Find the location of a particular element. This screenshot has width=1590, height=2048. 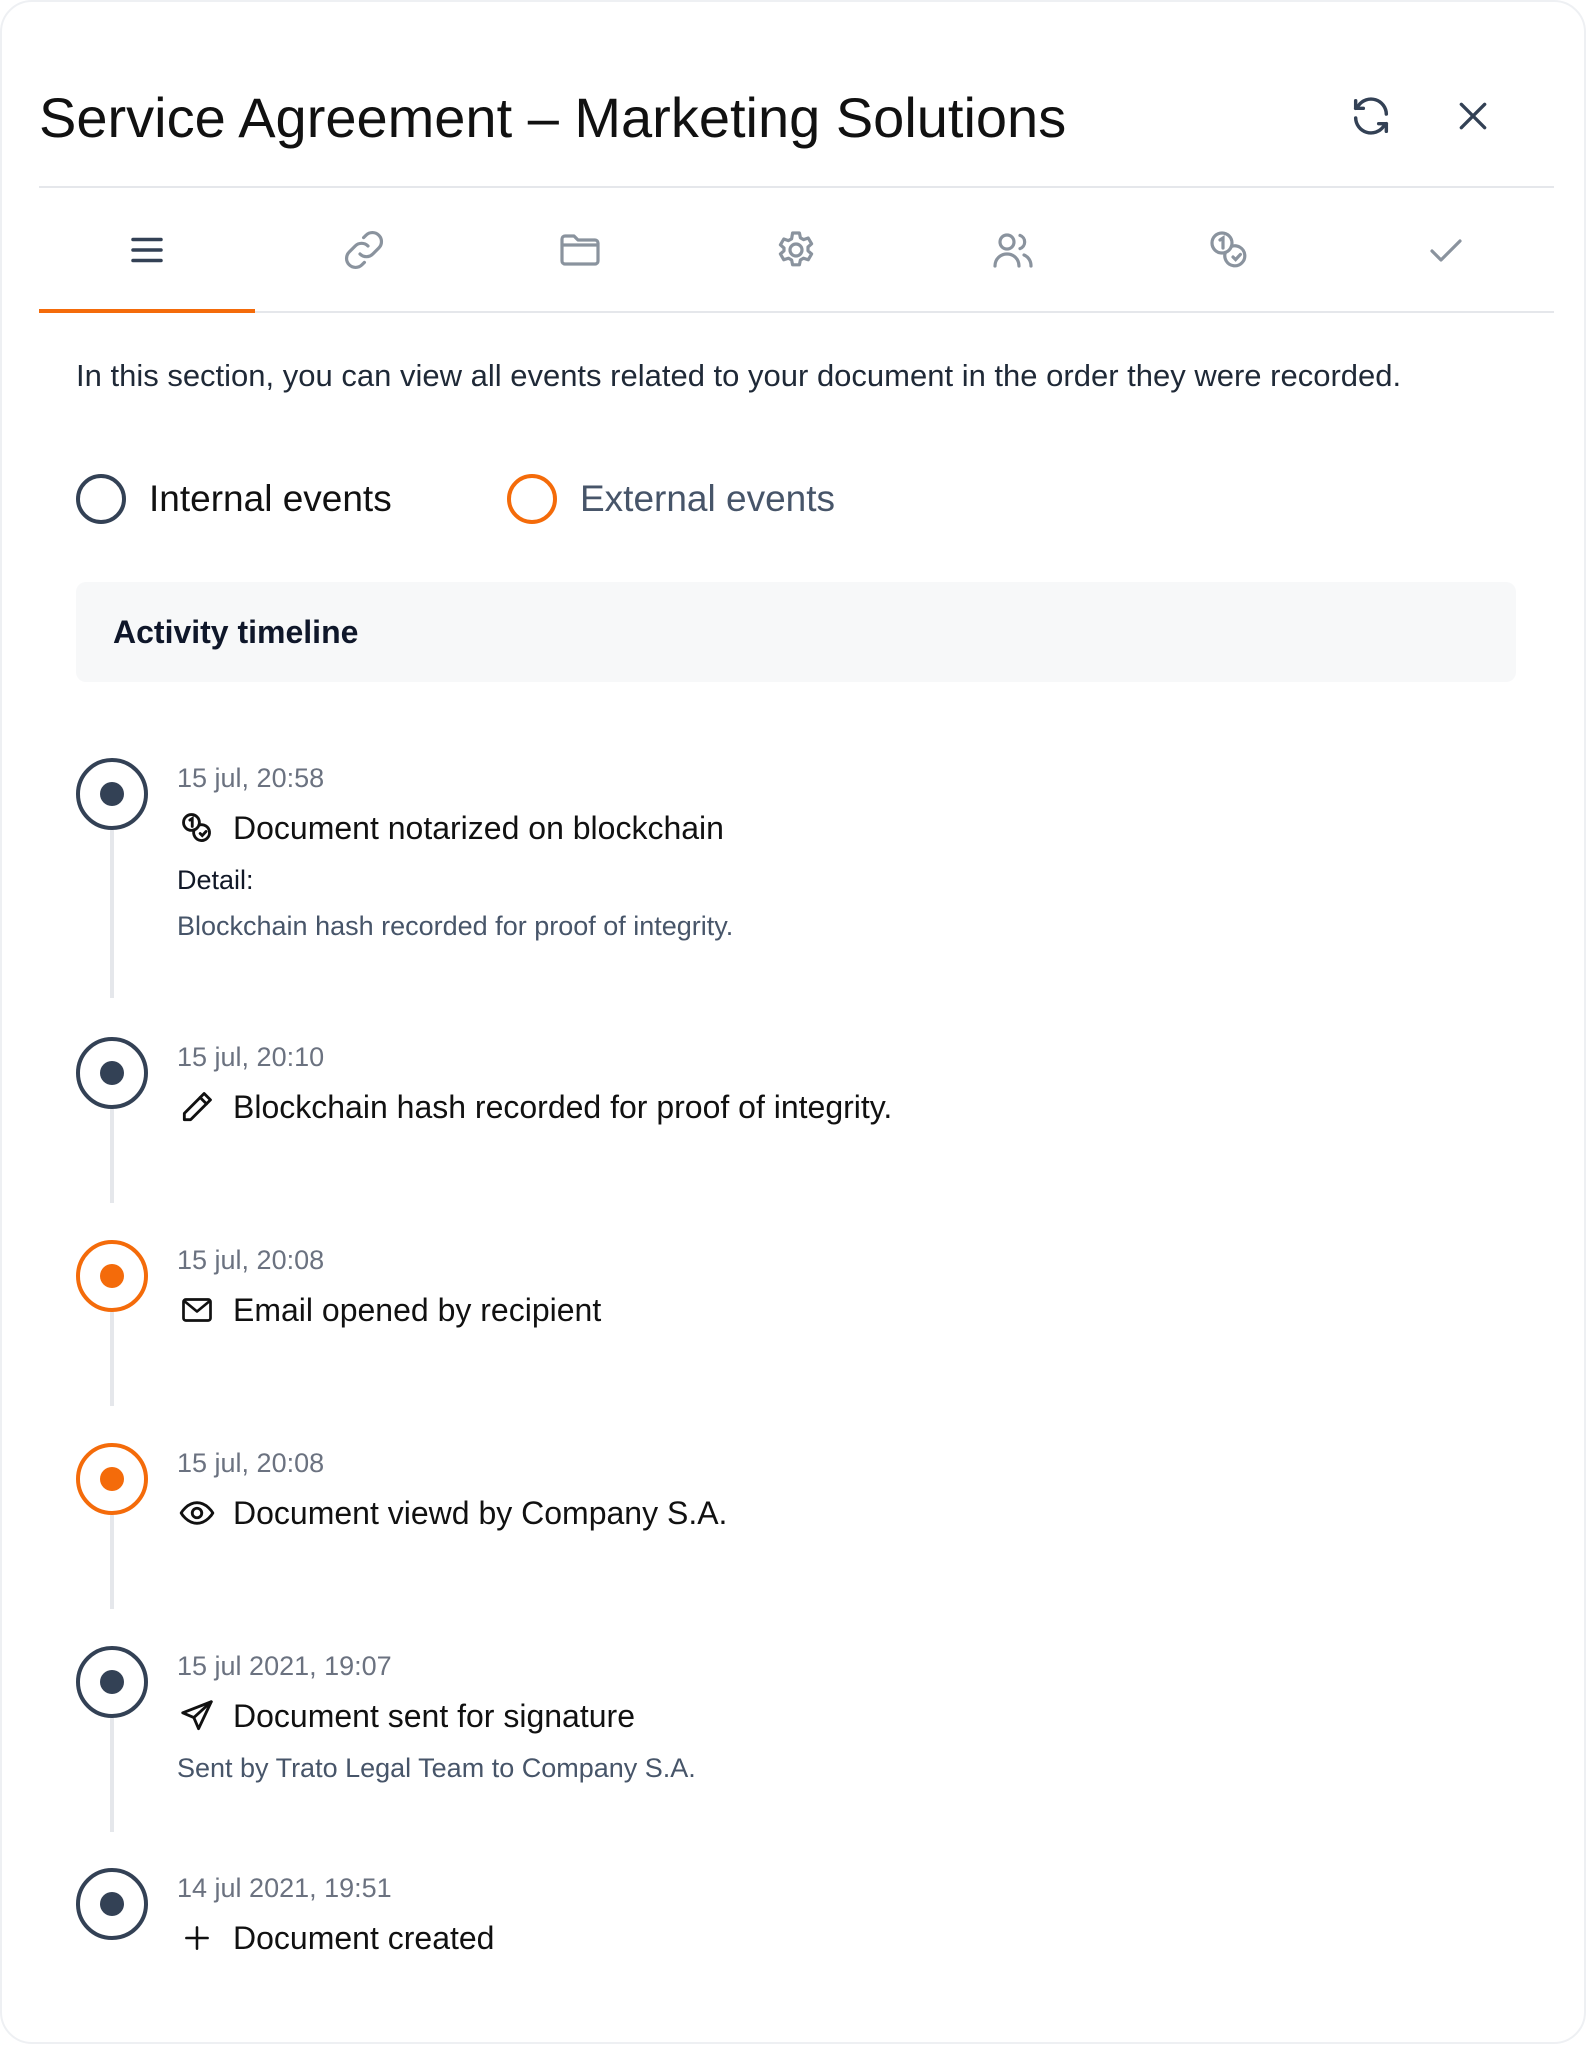

event-title-row: Document viewd by Company S.A. is located at coordinates (452, 1513).